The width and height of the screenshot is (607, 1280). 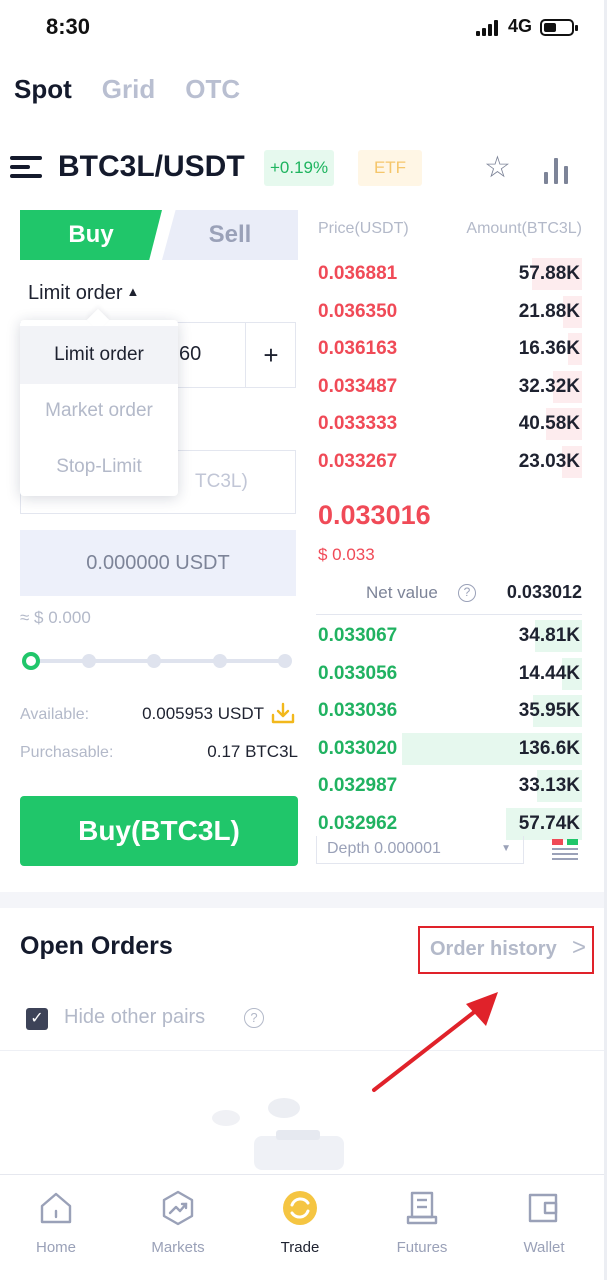 What do you see at coordinates (190, 354) in the screenshot?
I see `price-value: 60` at bounding box center [190, 354].